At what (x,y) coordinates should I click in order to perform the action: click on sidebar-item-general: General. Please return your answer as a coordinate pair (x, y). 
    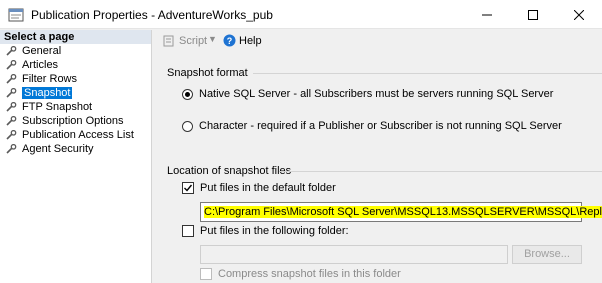
    Looking at the image, I should click on (75, 51).